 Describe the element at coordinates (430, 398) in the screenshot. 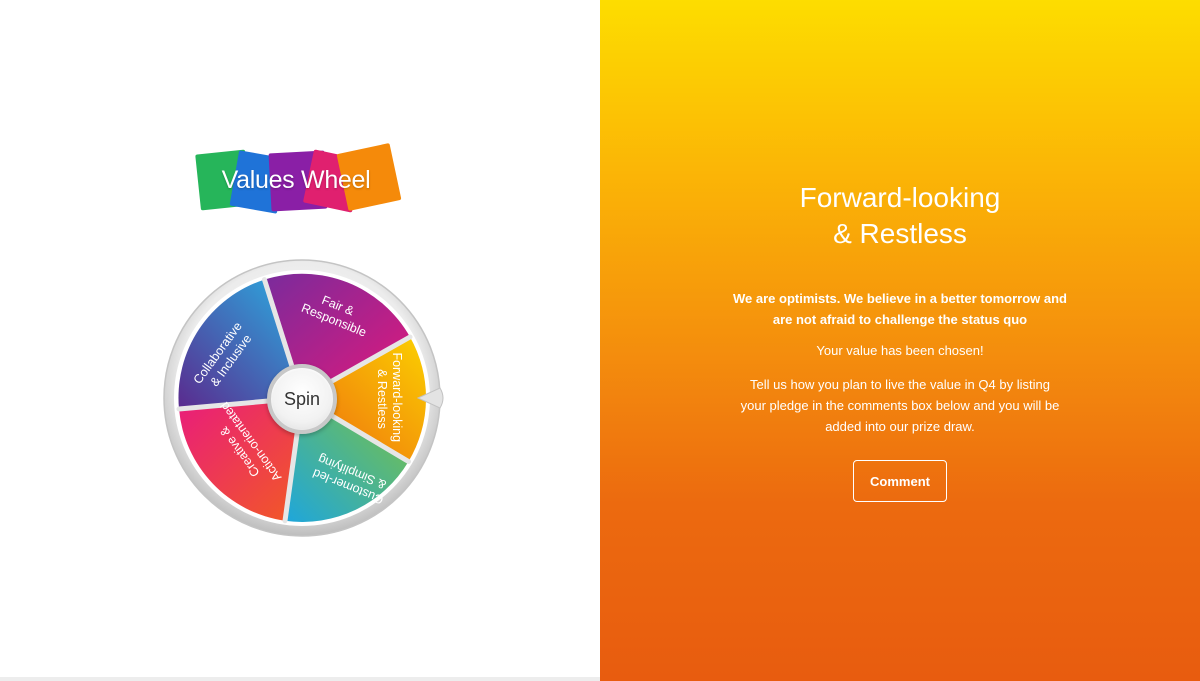

I see `wheel-pointer-icon` at that location.